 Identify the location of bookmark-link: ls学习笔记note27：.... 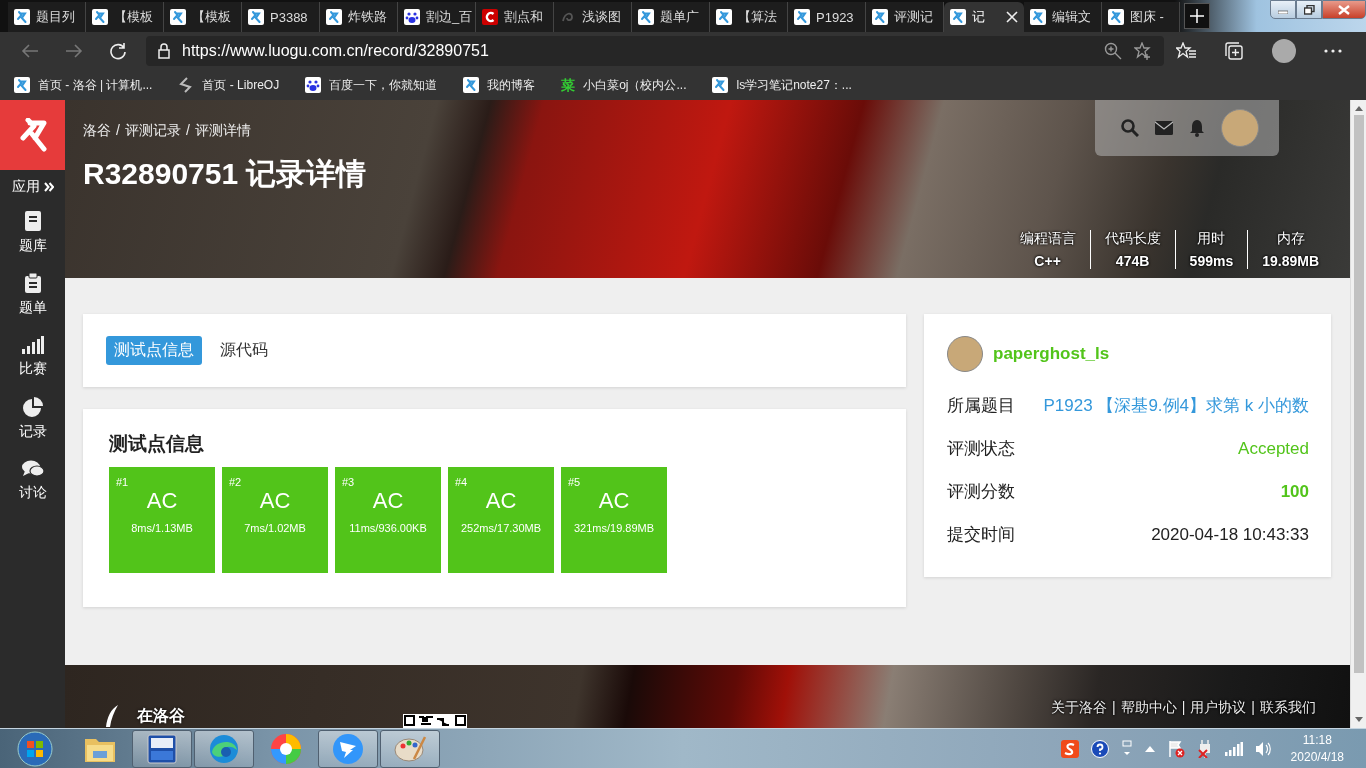
(782, 85).